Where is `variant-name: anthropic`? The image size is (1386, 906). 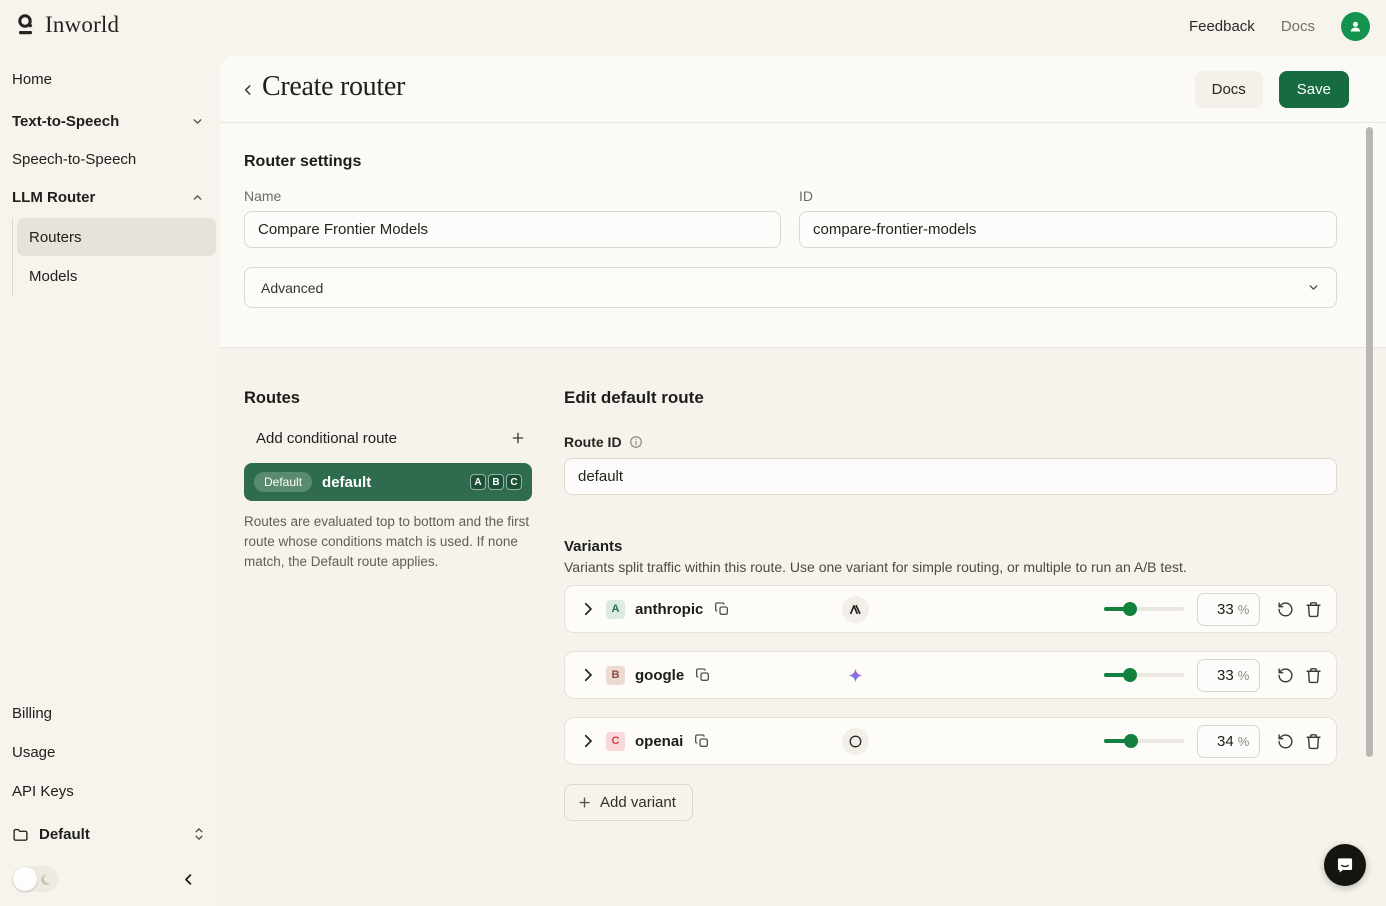 variant-name: anthropic is located at coordinates (669, 609).